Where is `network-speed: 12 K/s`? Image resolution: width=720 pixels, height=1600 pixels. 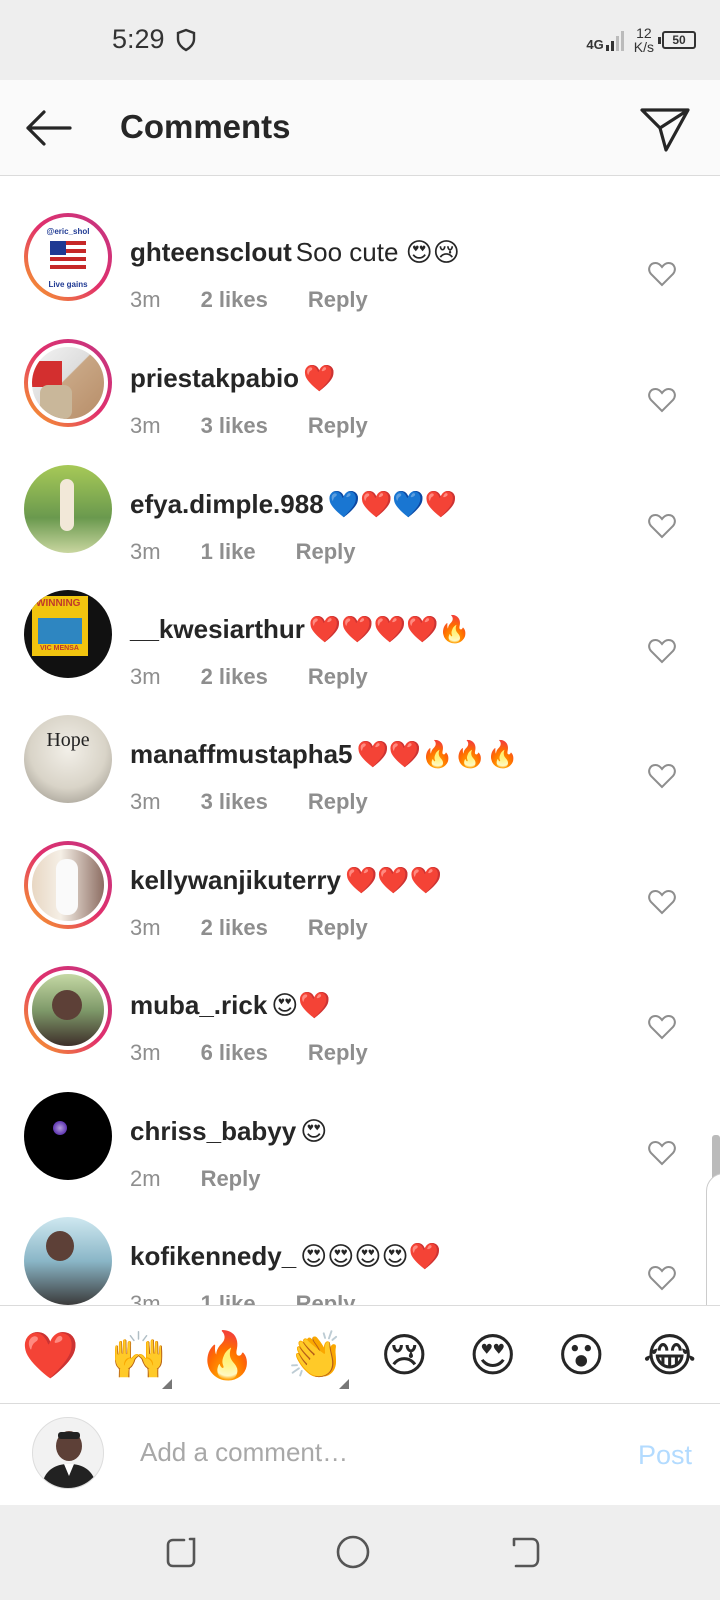
network-speed: 12 K/s is located at coordinates (643, 40).